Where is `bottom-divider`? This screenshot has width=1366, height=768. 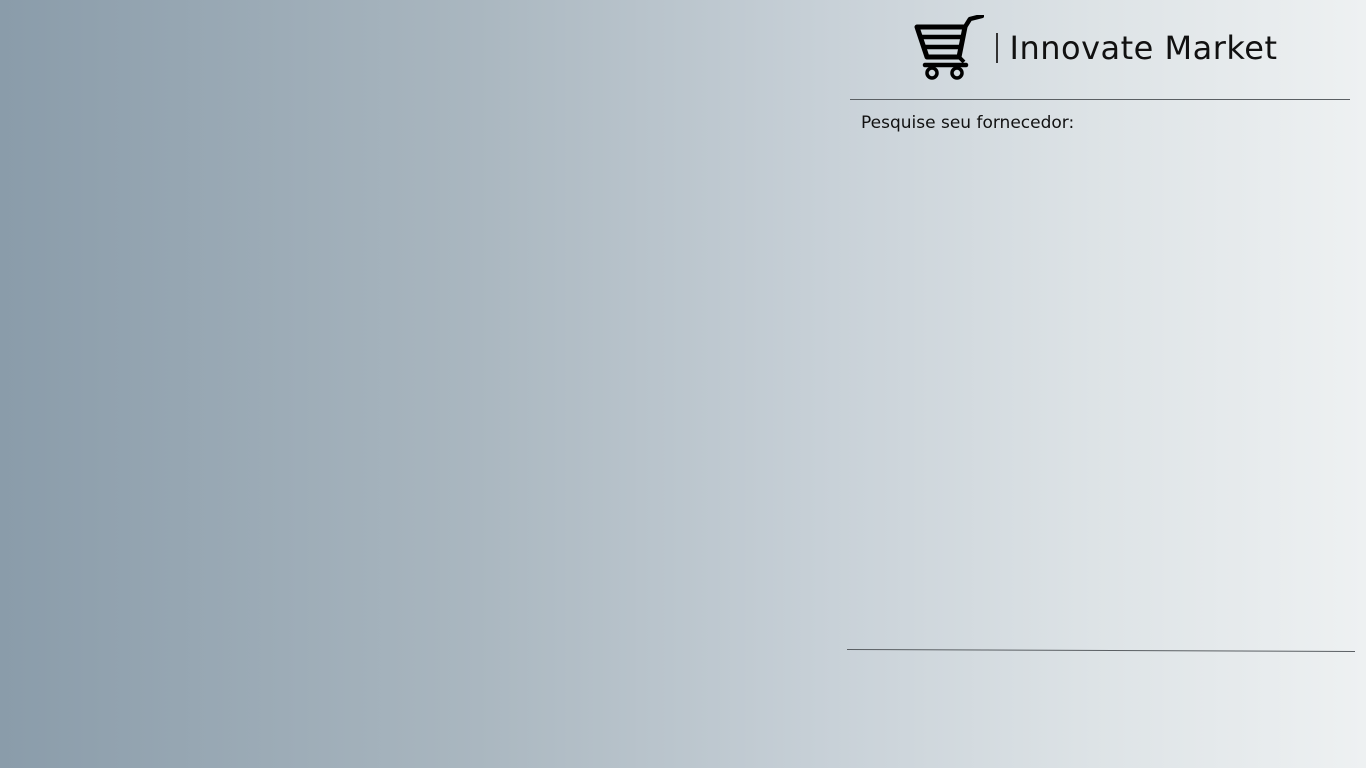
bottom-divider is located at coordinates (1100, 650).